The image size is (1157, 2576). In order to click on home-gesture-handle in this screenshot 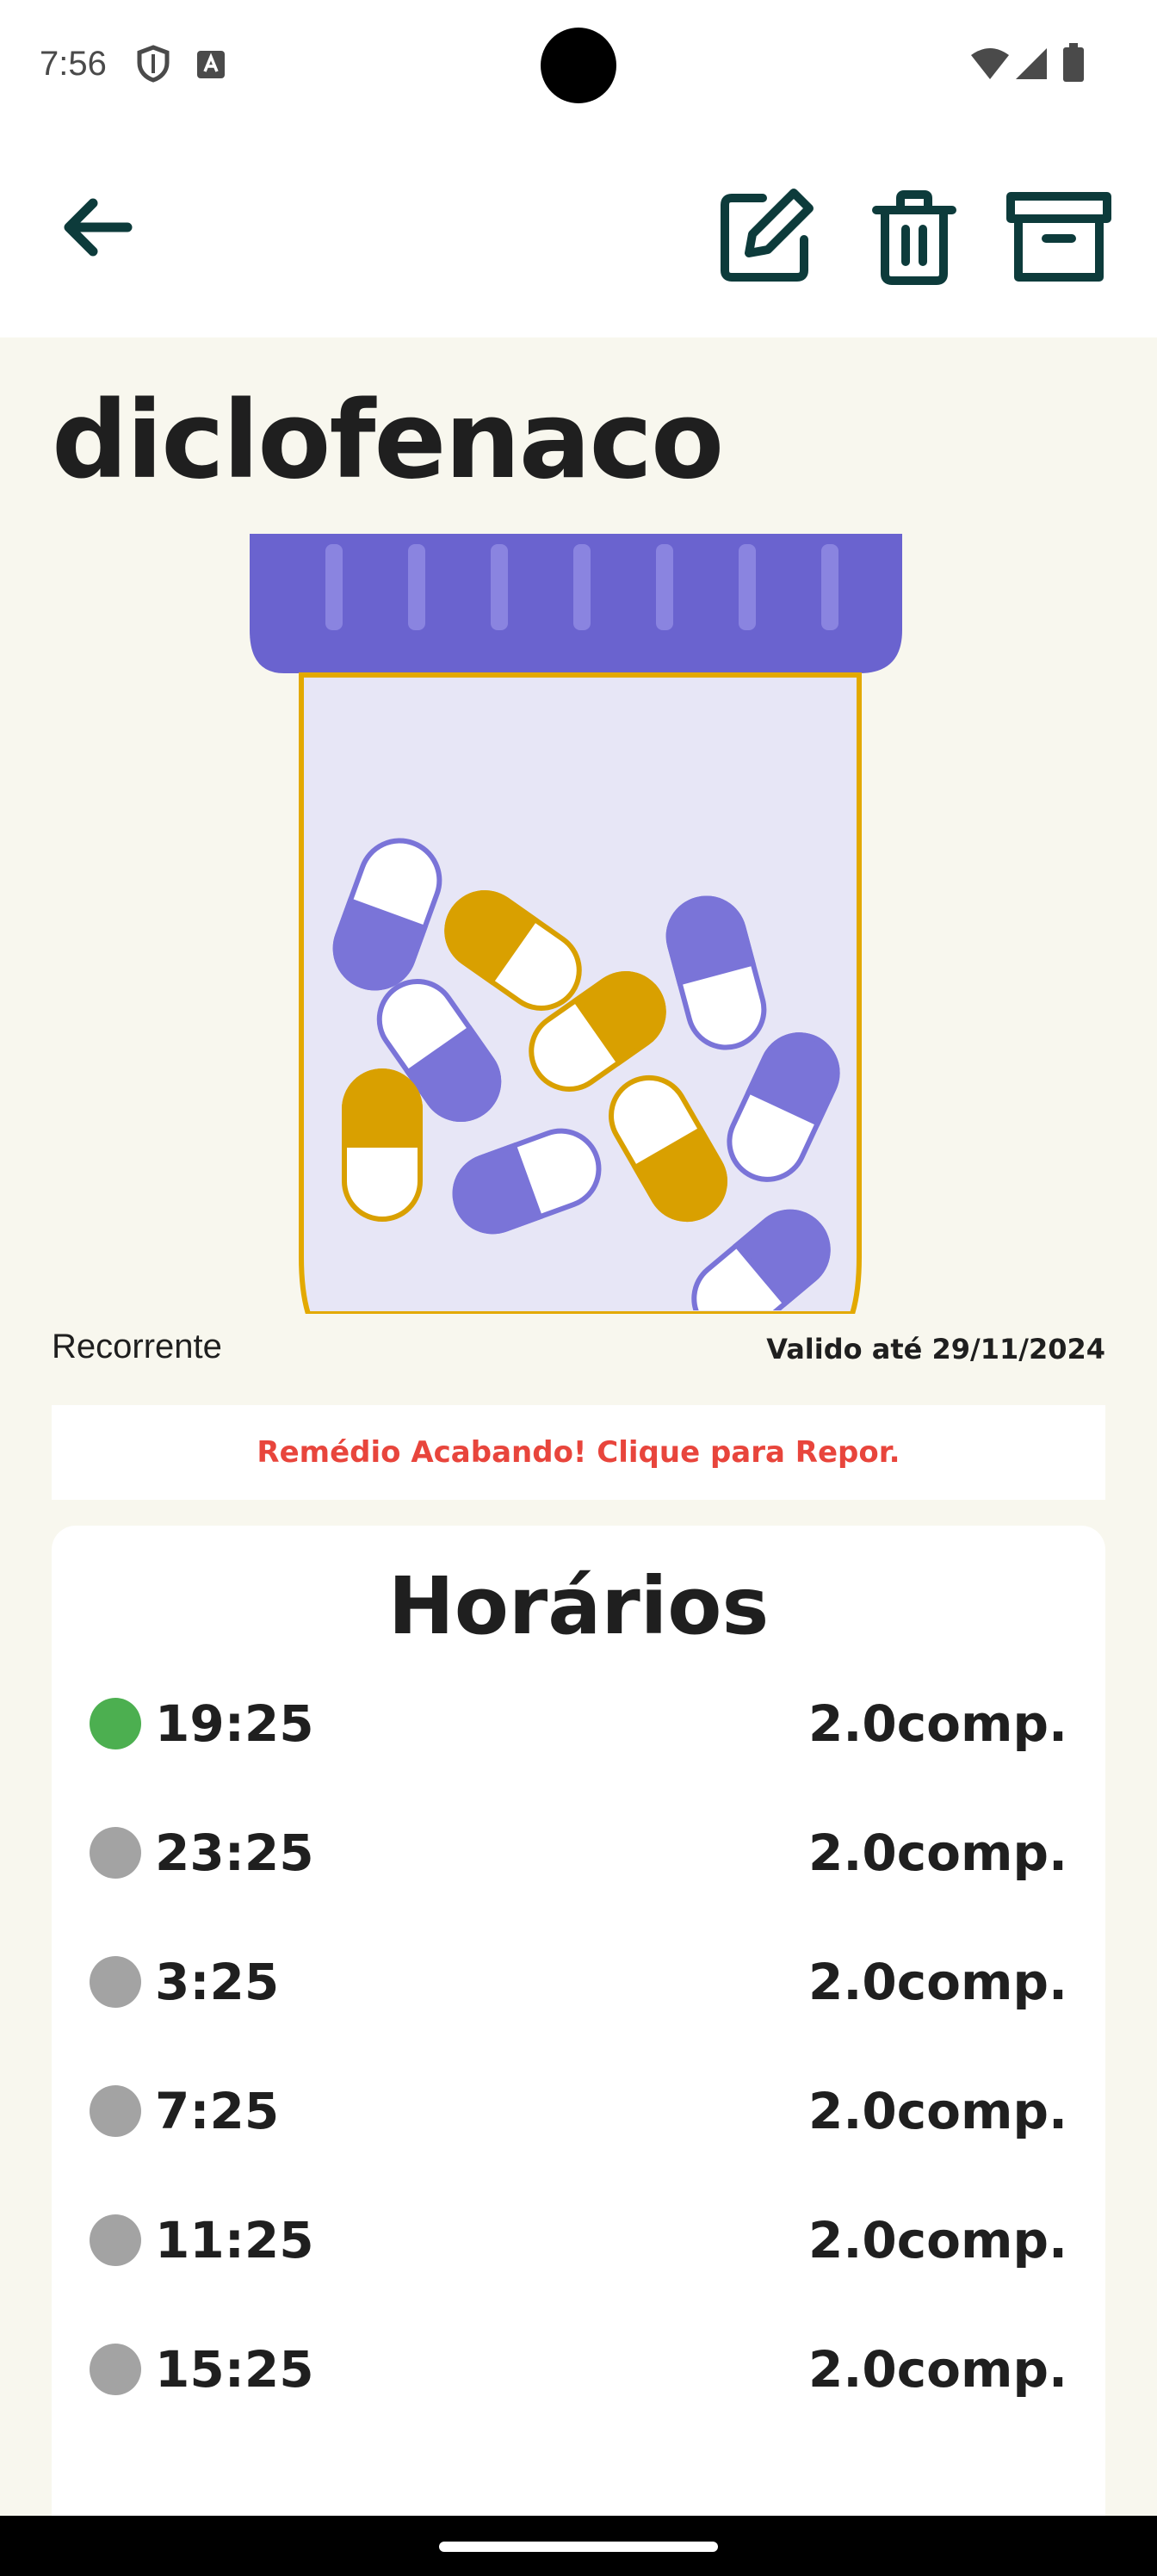, I will do `click(579, 2547)`.